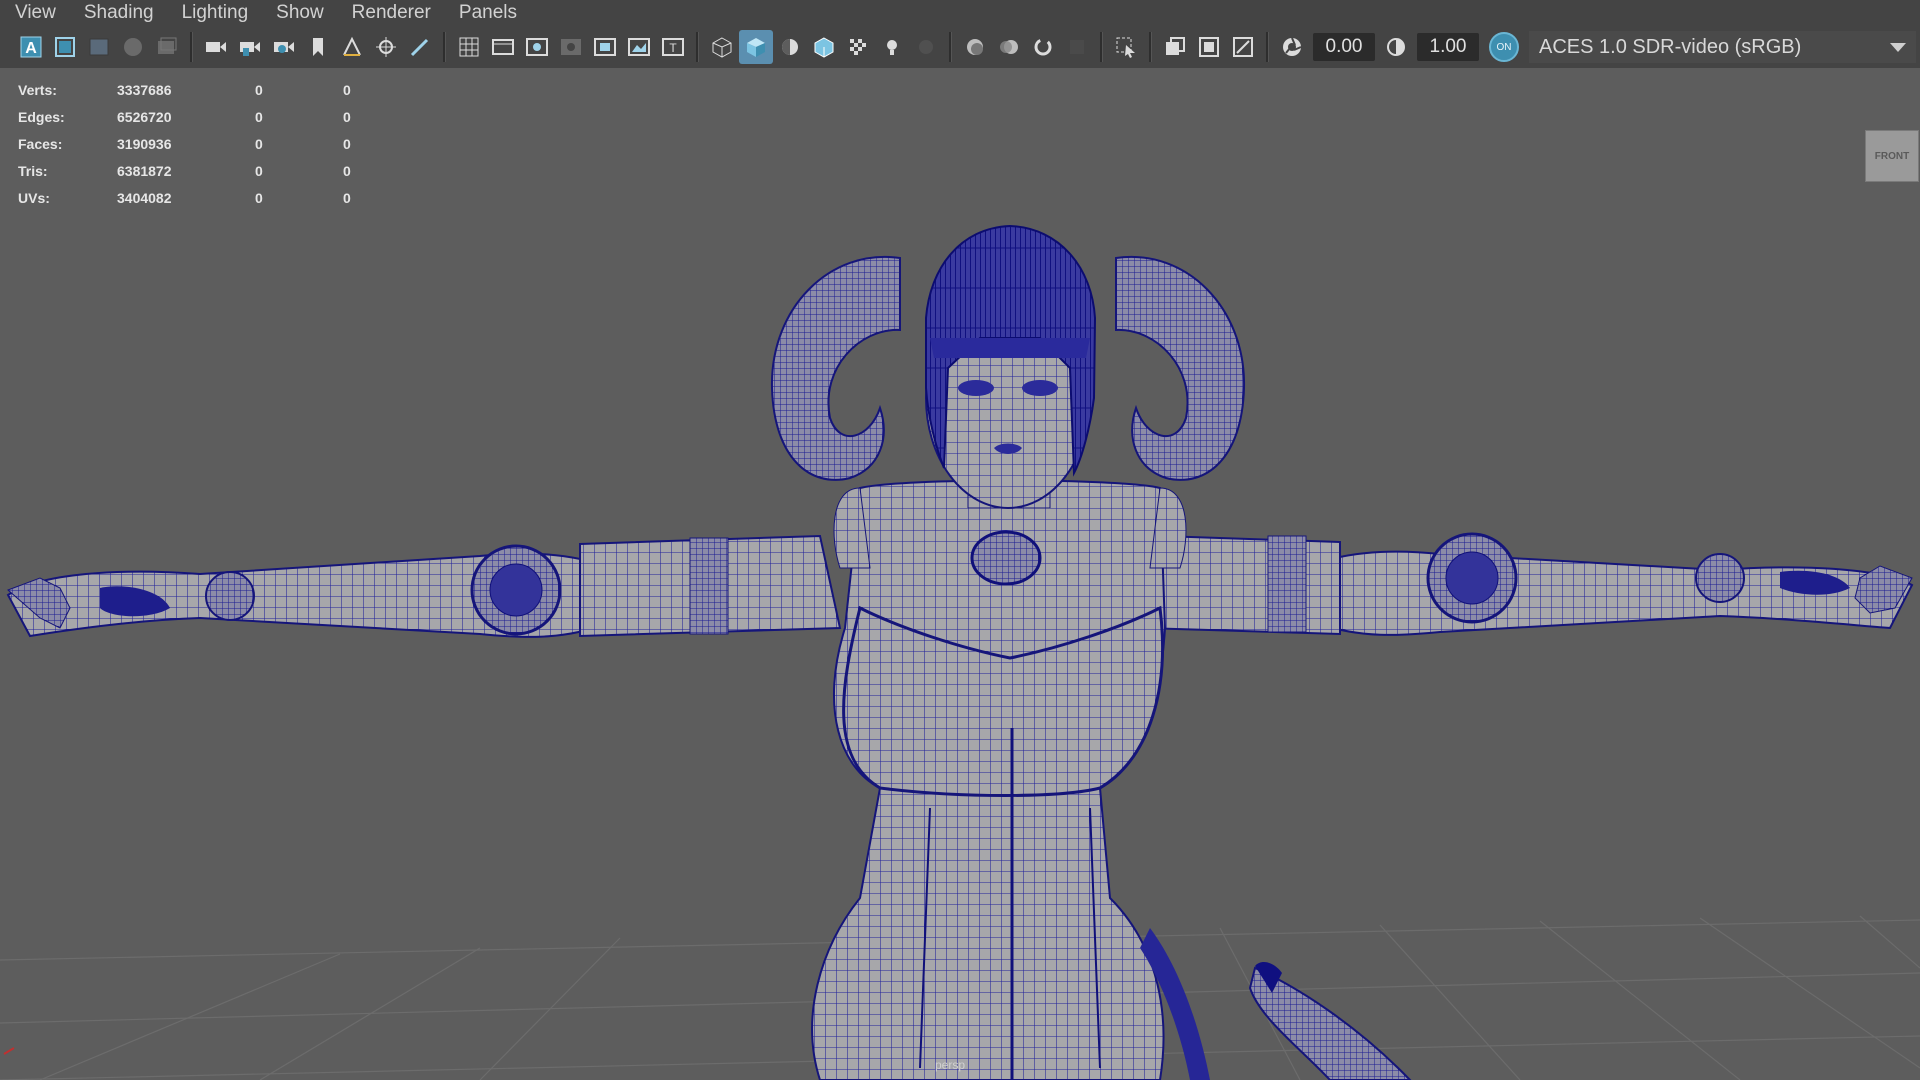 This screenshot has width=1920, height=1080. I want to click on lock-camera-button, so click(250, 47).